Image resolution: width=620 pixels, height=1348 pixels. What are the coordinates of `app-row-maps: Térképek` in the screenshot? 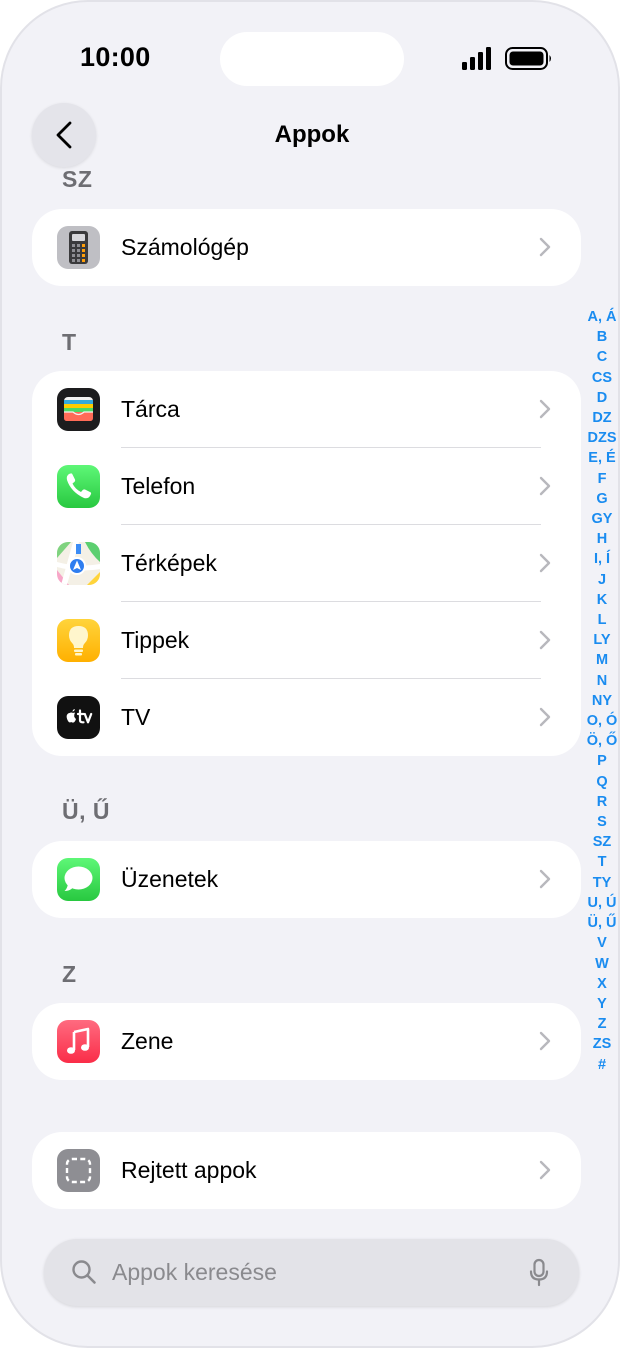 It's located at (306, 563).